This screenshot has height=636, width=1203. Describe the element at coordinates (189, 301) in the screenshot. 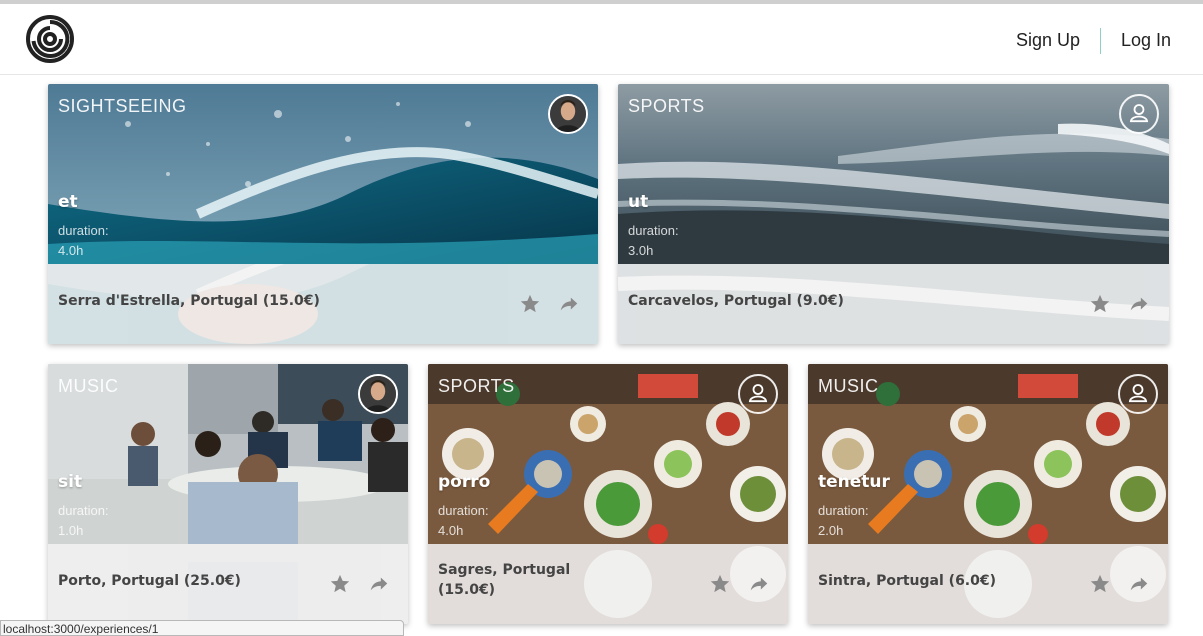

I see `location-price: Serra d'Estrella, Portugal (15.0€)` at that location.